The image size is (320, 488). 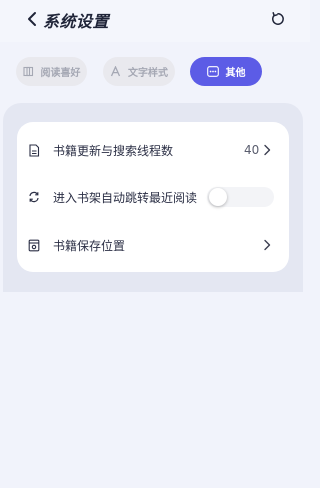 I want to click on toggle-knob, so click(x=218, y=197).